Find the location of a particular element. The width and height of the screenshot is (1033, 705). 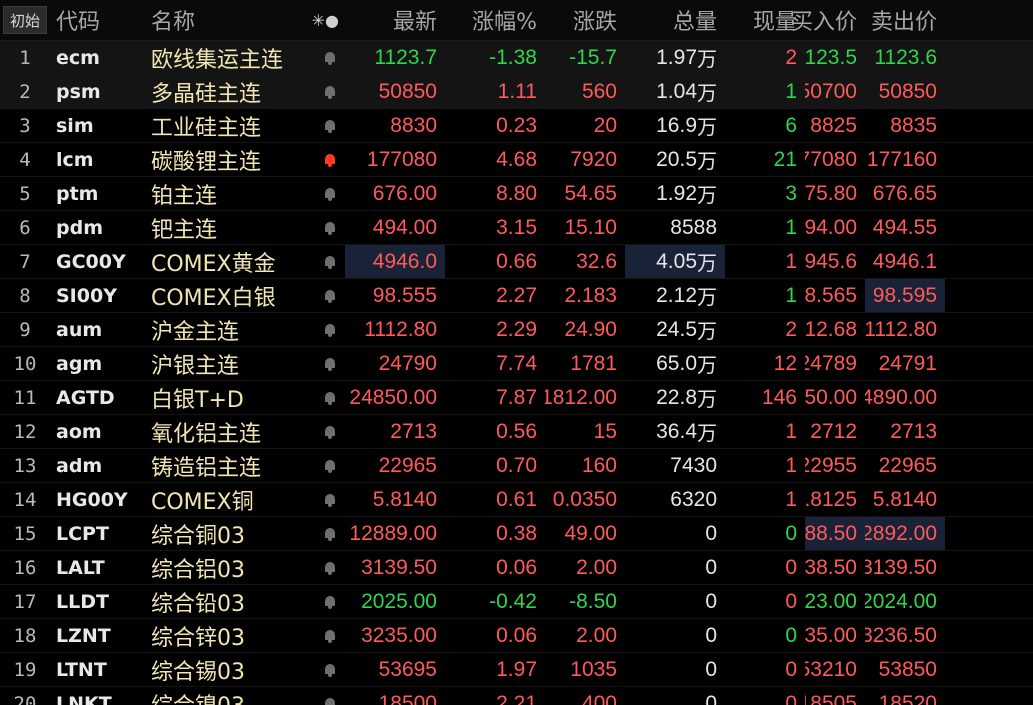

change-amount: 1035 is located at coordinates (593, 669).